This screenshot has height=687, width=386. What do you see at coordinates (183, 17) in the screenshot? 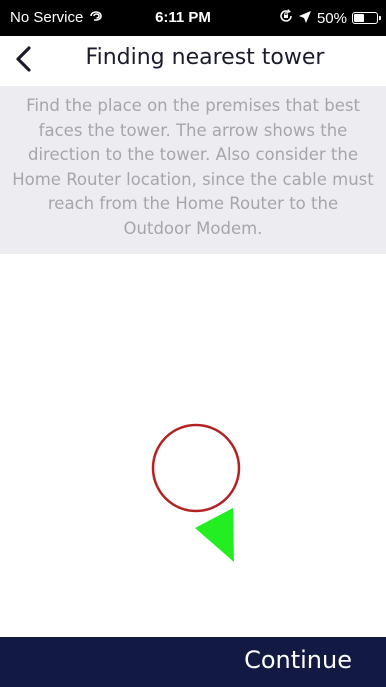
I see `time-label: 6:11 PM` at bounding box center [183, 17].